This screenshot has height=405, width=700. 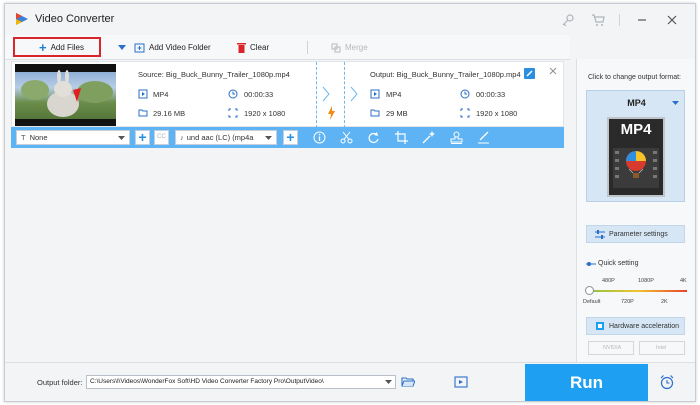 What do you see at coordinates (182, 137) in the screenshot?
I see `speaker-icon: ♪` at bounding box center [182, 137].